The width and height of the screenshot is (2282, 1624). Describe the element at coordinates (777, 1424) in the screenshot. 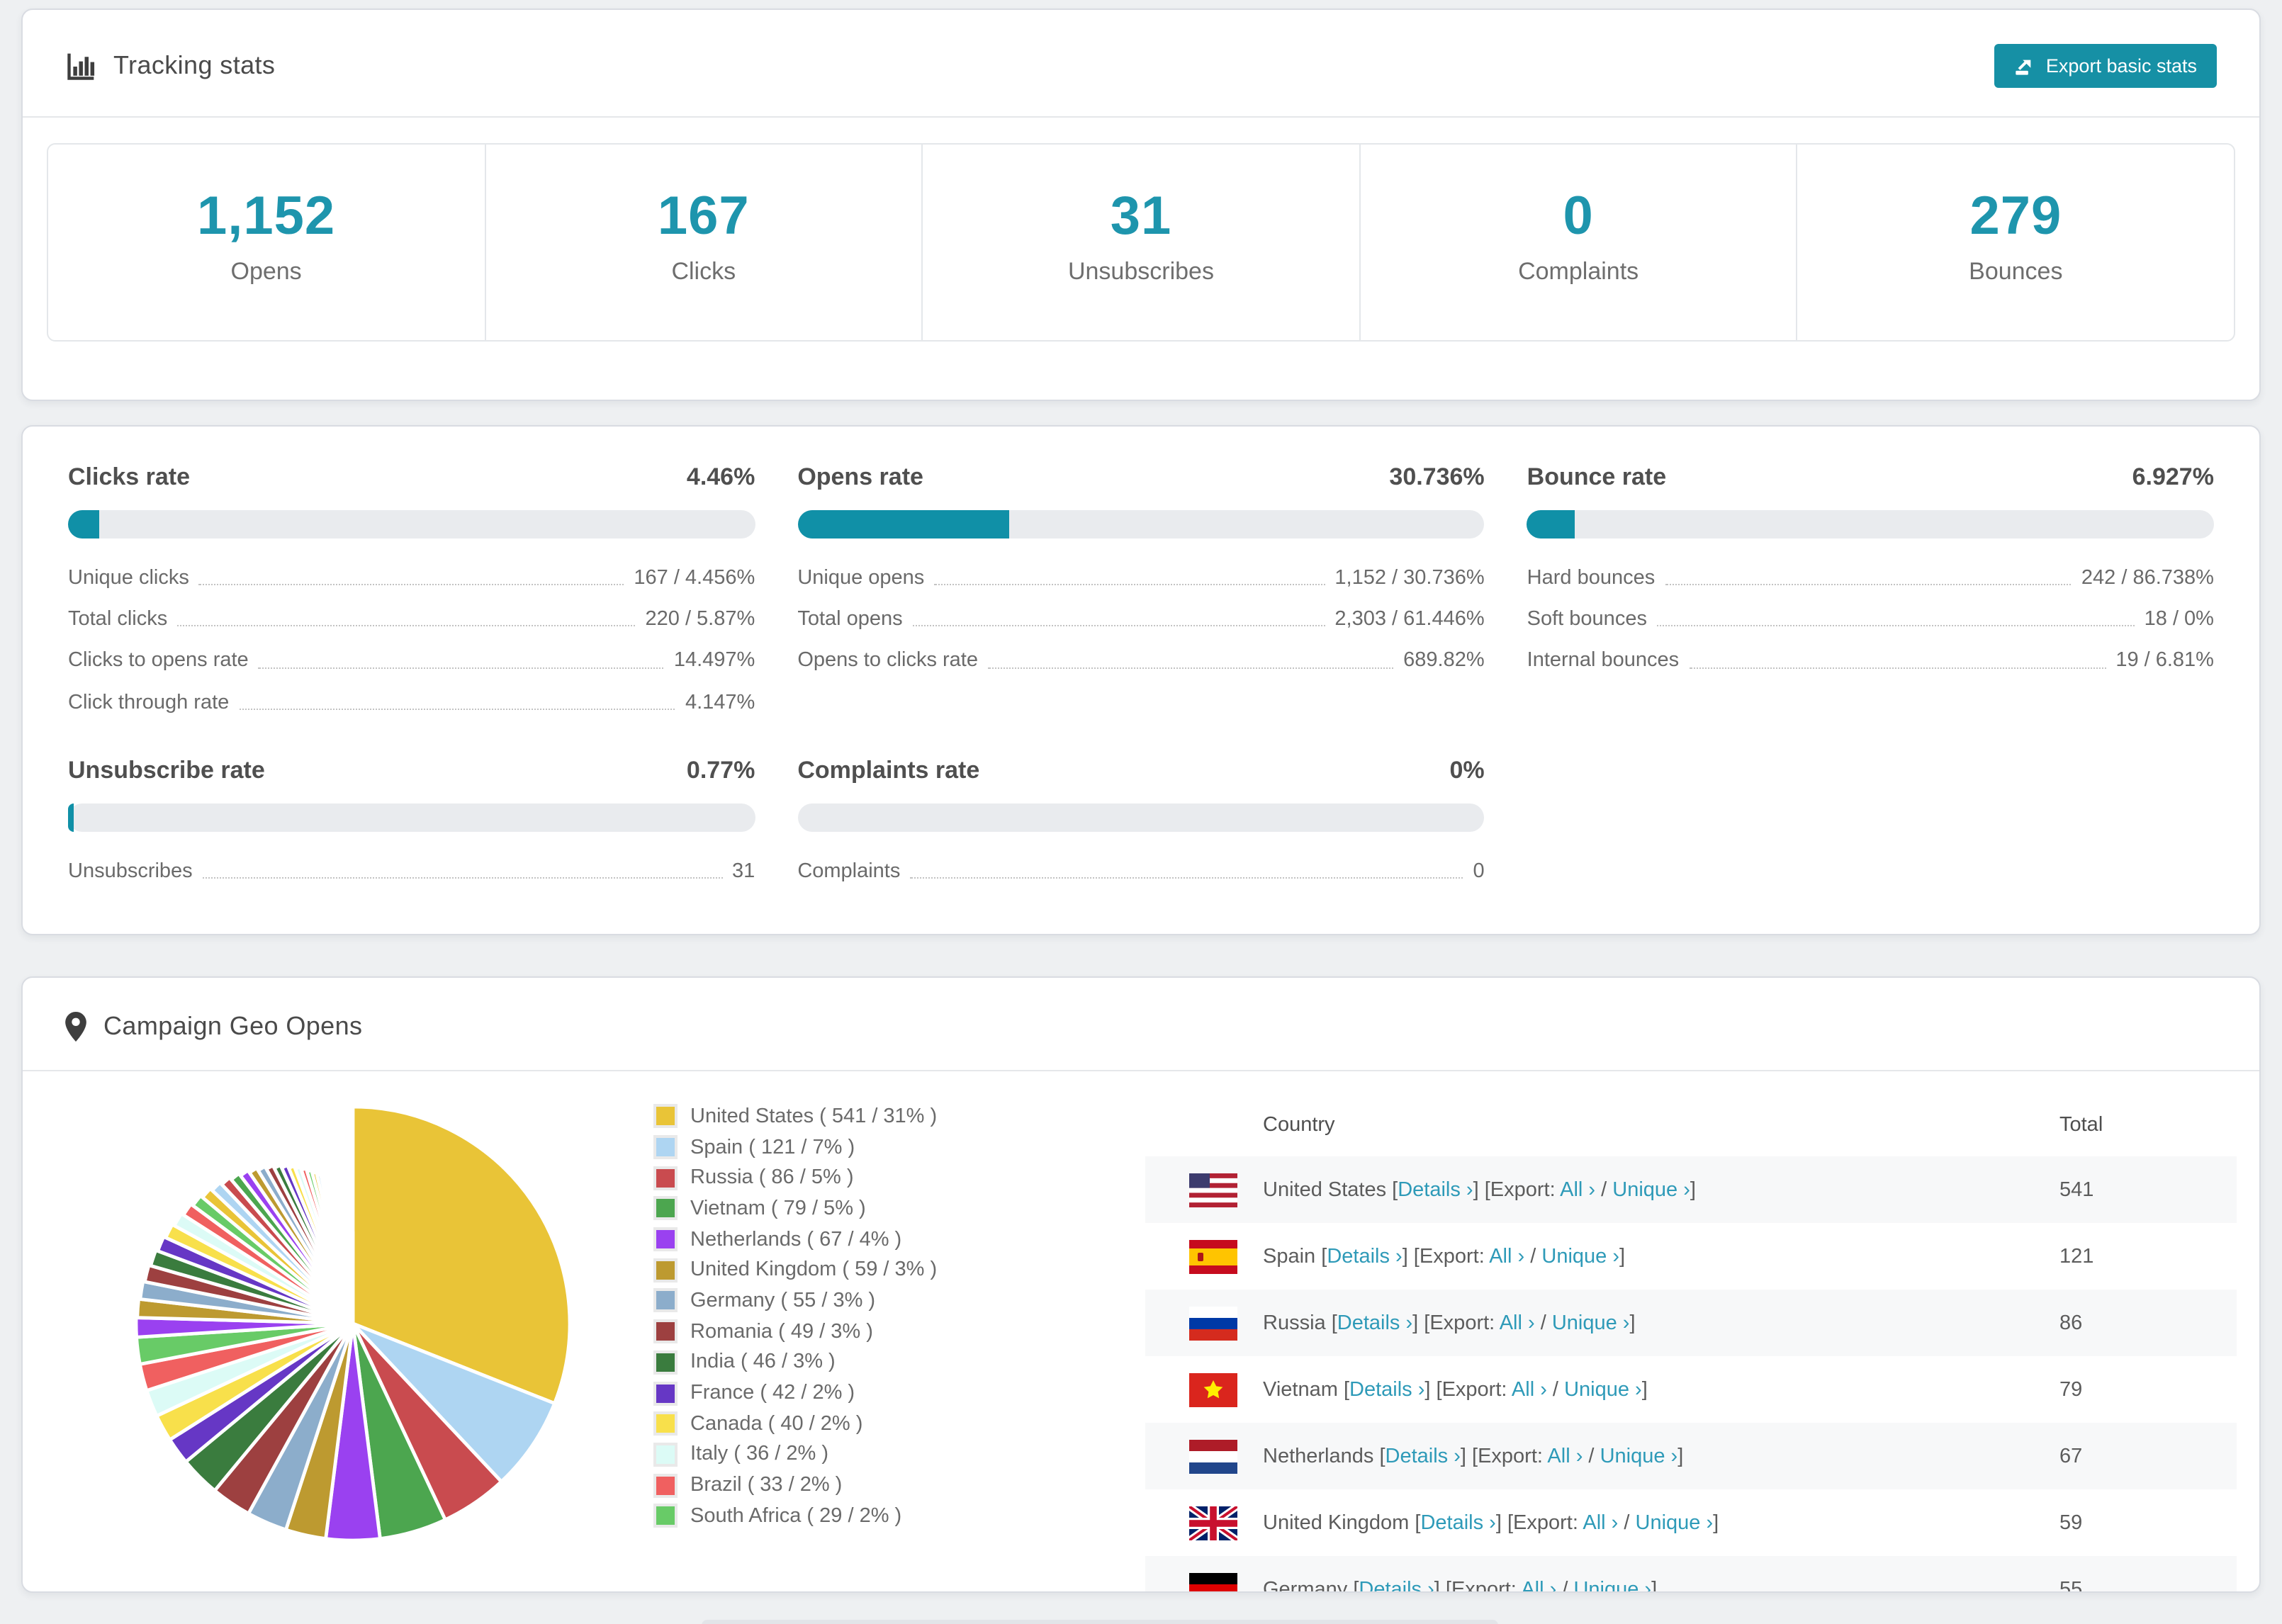

I see `legend-label: Canada ( 40 / 2% )` at that location.